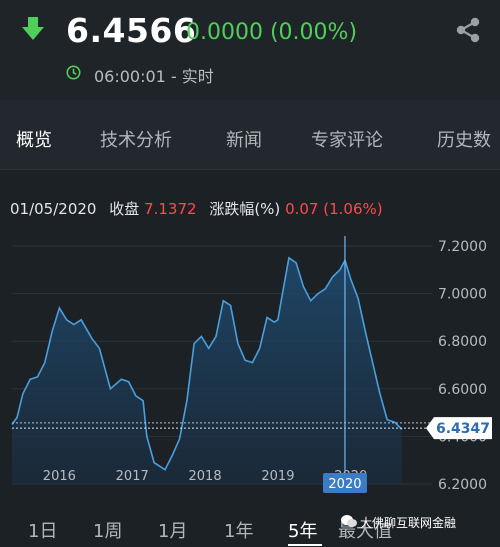  I want to click on watermark-text: 大佛聊互联网金融, so click(408, 523).